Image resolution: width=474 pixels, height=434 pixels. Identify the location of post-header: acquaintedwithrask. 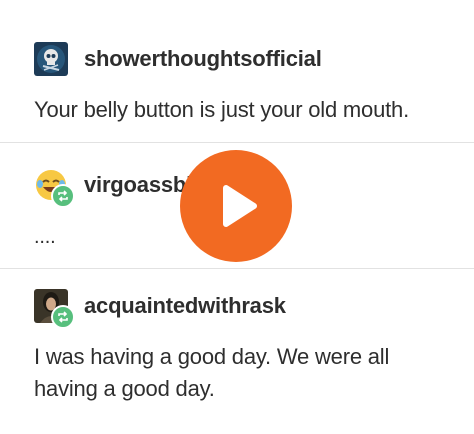
(160, 309).